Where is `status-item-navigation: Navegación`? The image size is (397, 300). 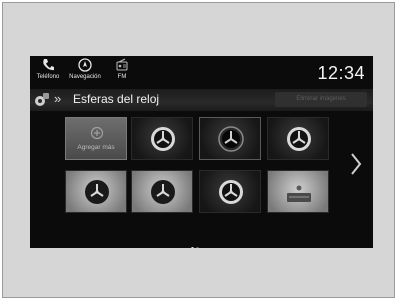
status-item-navigation: Navegación is located at coordinates (85, 68).